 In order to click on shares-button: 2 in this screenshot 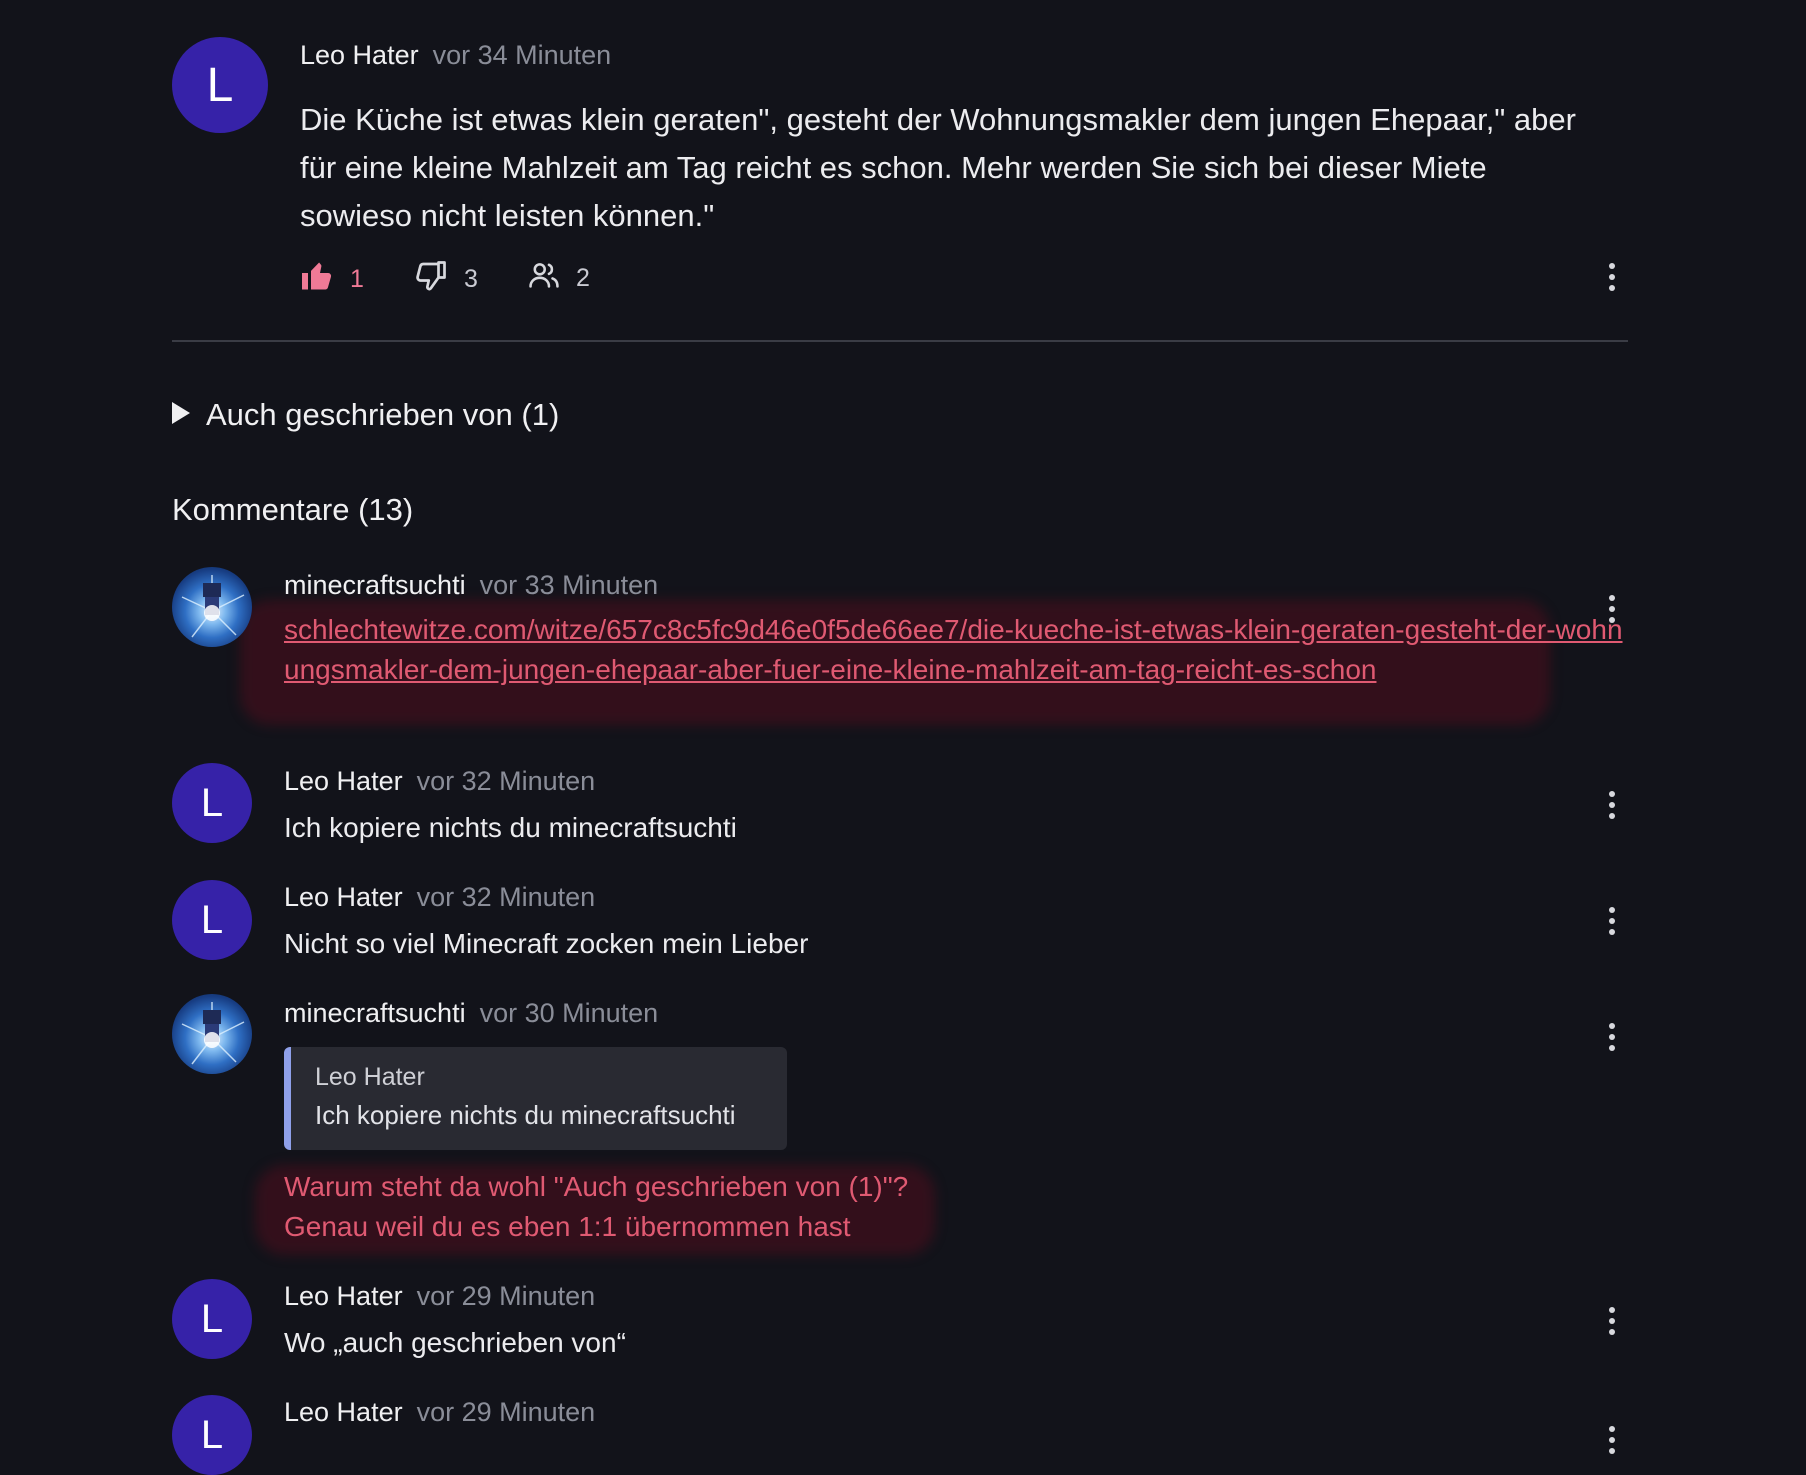, I will do `click(558, 278)`.